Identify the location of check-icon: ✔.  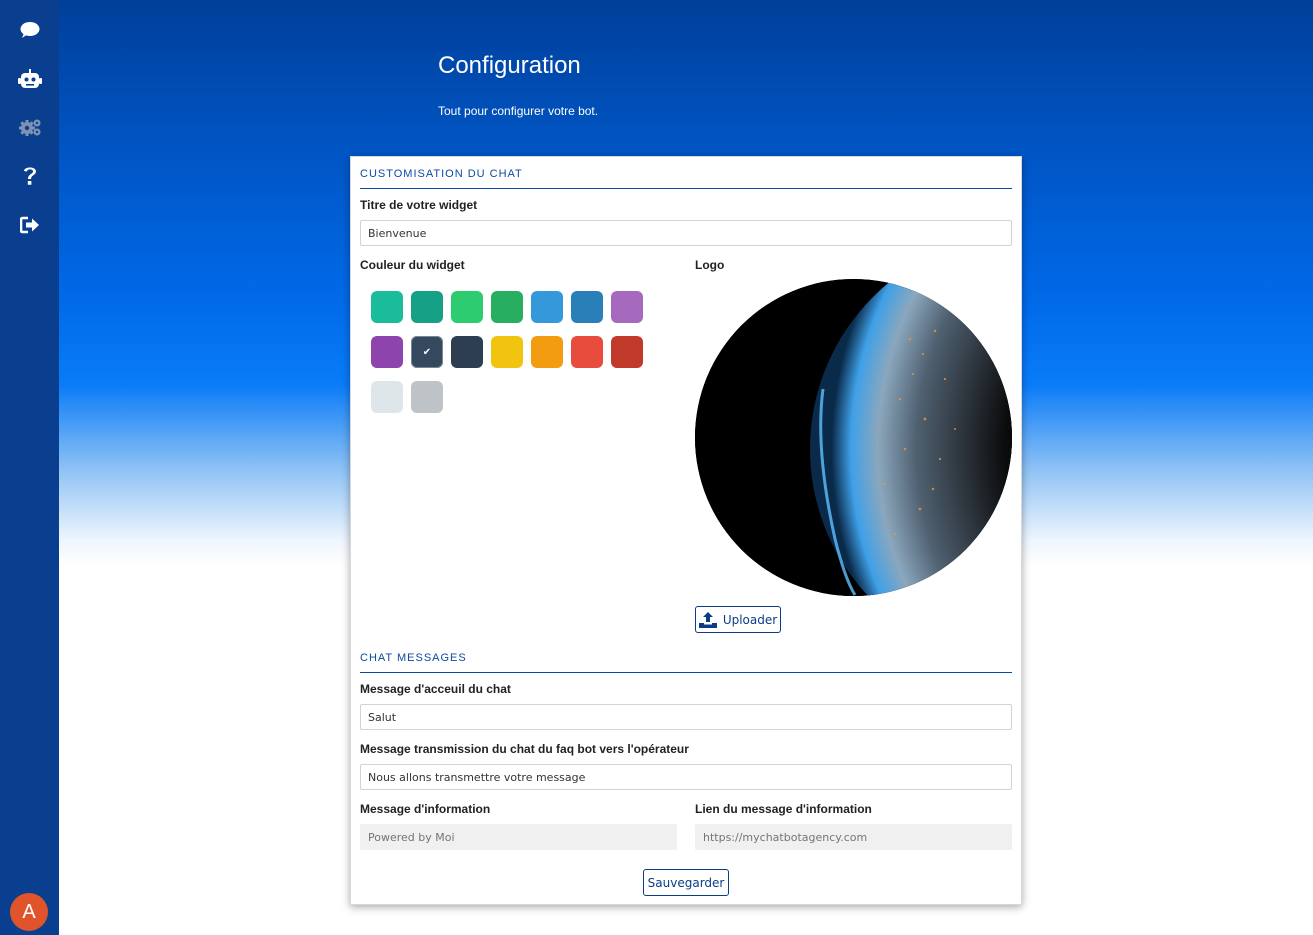
(427, 352).